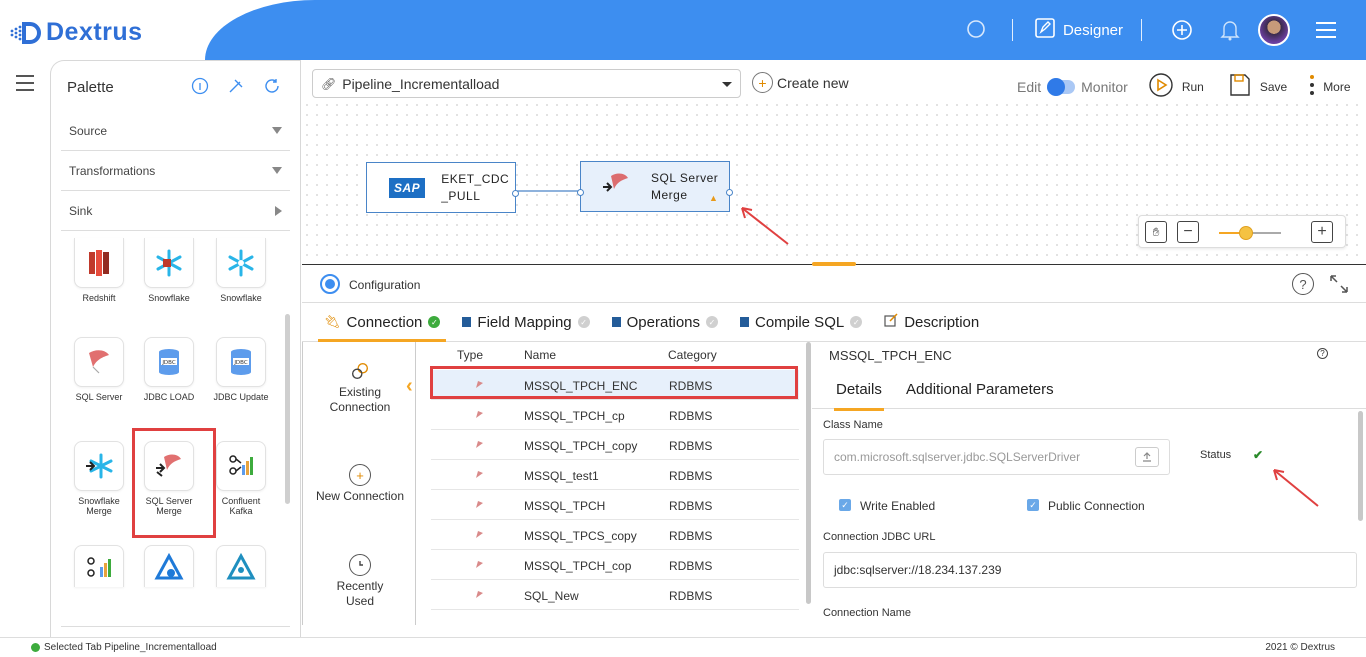 The width and height of the screenshot is (1366, 657). I want to click on palette-item-azure-b, so click(241, 566).